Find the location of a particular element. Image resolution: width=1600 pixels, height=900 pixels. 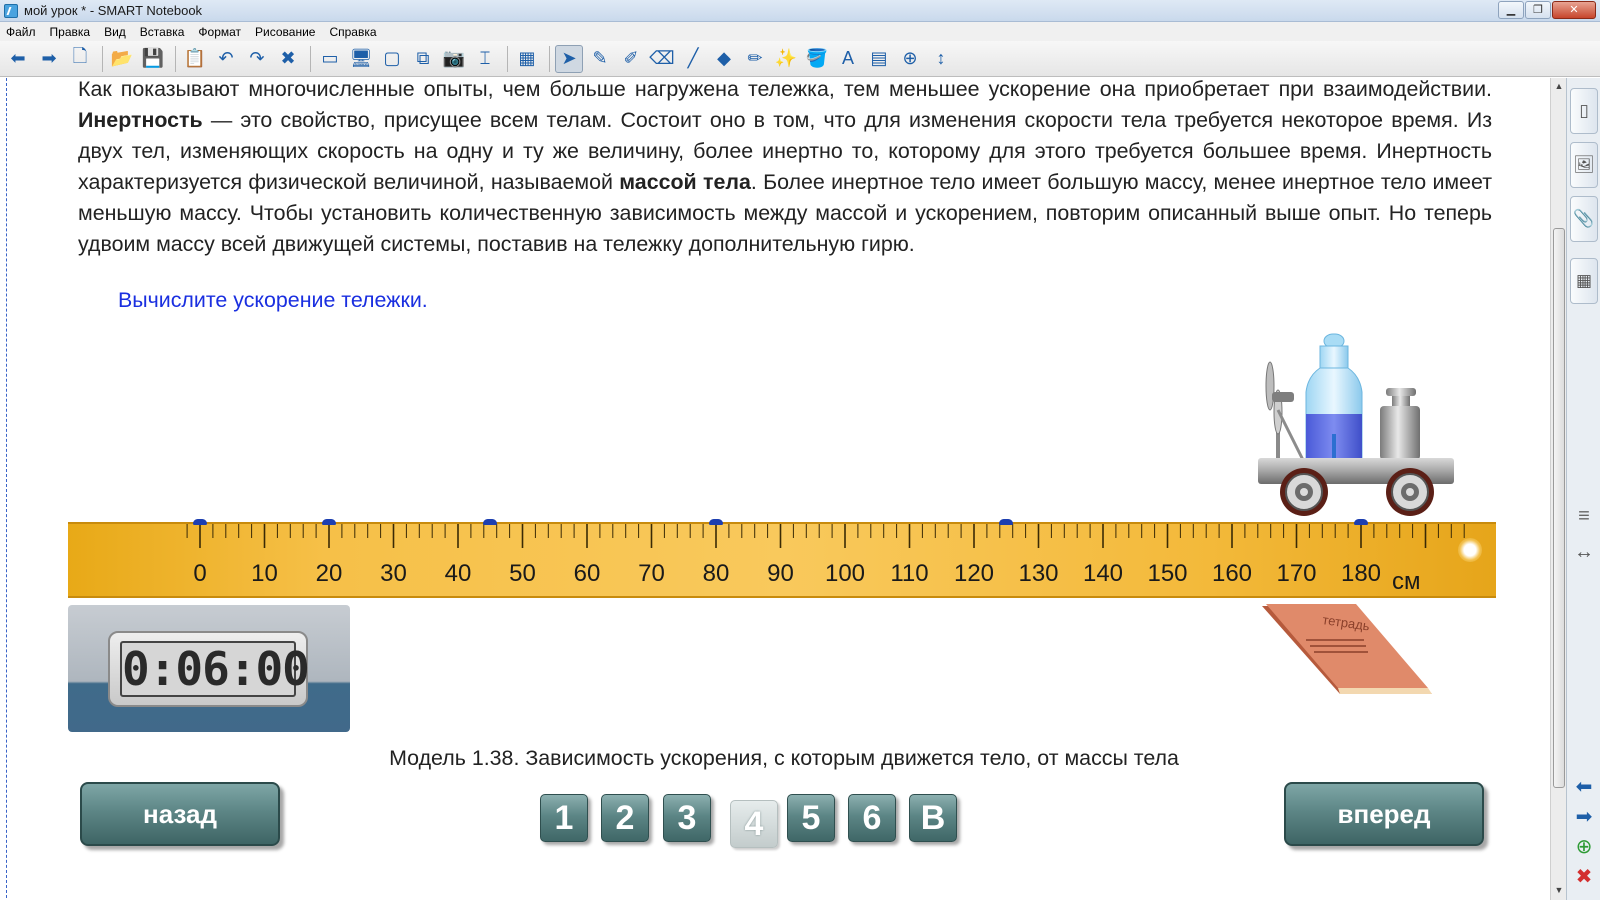

ruler-tick-label: 180 is located at coordinates (1361, 573).